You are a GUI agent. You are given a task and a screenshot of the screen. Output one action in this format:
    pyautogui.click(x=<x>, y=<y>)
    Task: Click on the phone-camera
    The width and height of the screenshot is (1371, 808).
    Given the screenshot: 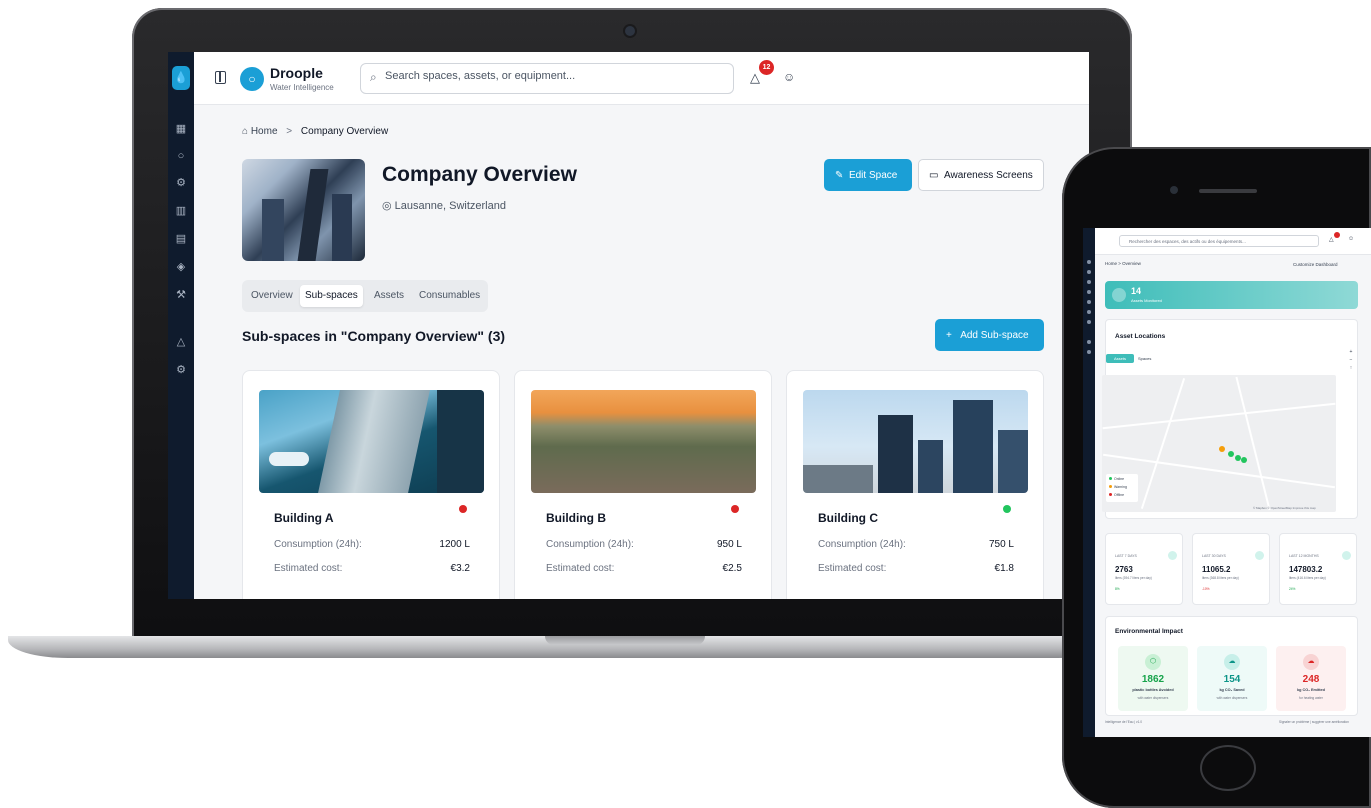 What is the action you would take?
    pyautogui.click(x=1174, y=190)
    